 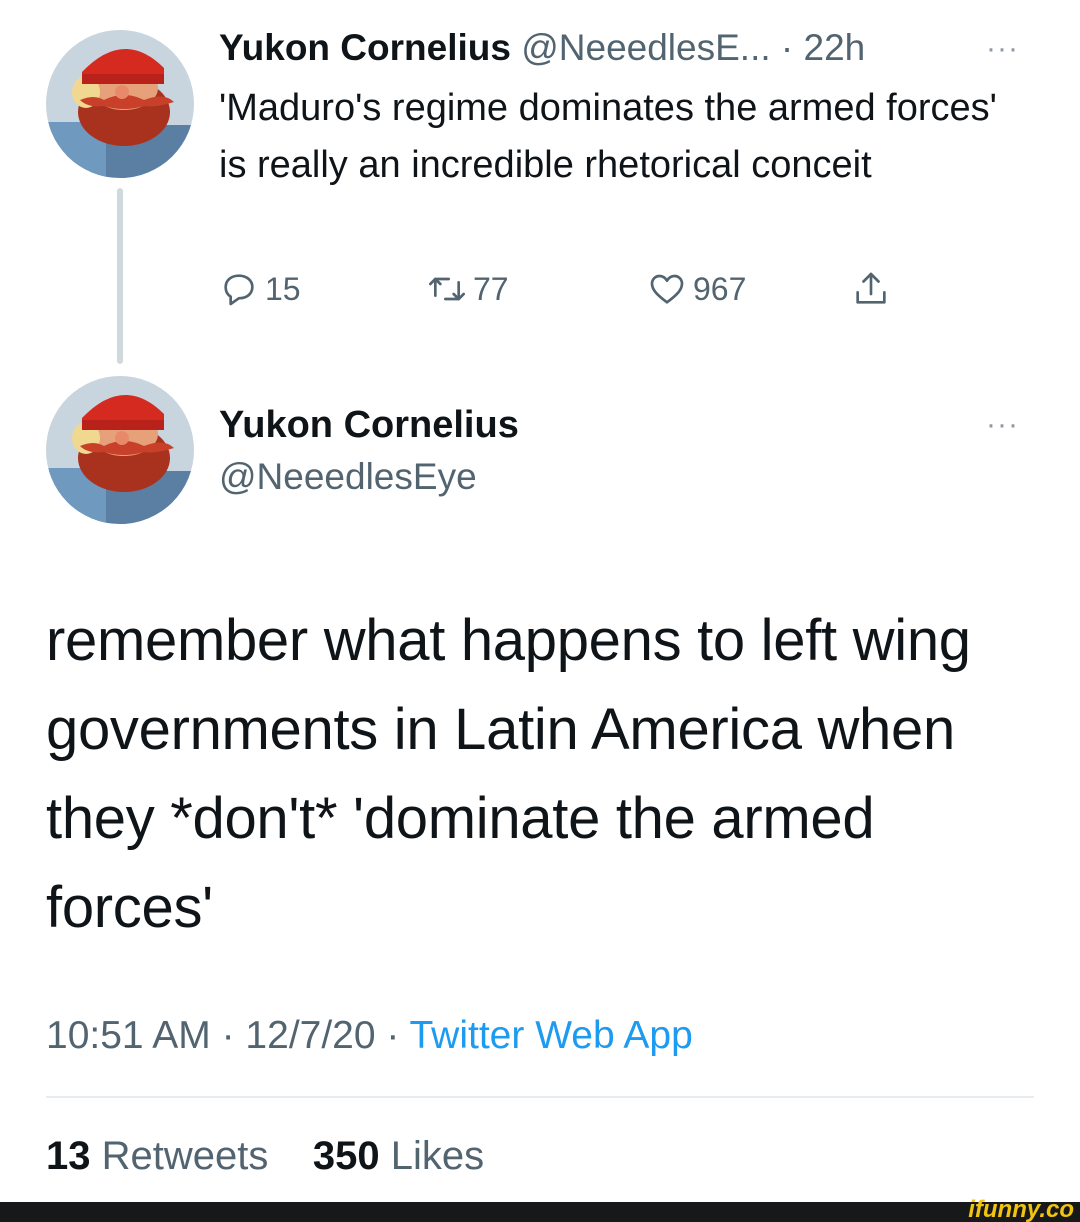 What do you see at coordinates (468, 289) in the screenshot?
I see `retweet-button: 77` at bounding box center [468, 289].